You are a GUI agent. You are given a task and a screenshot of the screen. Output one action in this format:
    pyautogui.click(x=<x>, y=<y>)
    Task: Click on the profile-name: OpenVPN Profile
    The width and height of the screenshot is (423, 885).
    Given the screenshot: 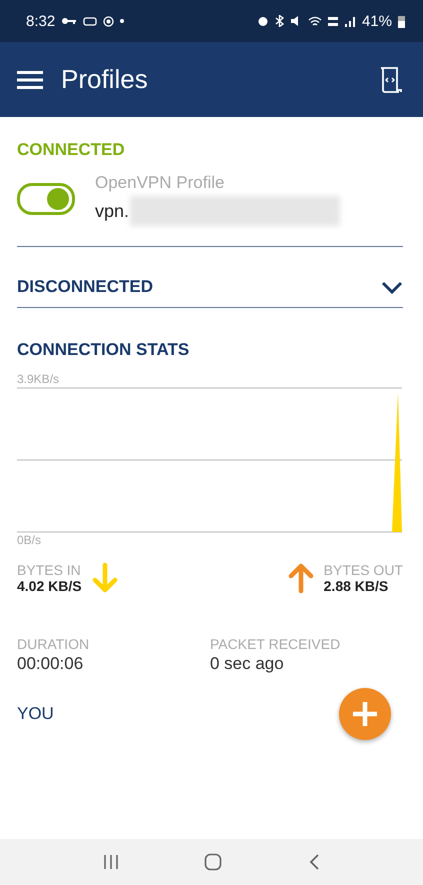 What is the action you would take?
    pyautogui.click(x=160, y=183)
    